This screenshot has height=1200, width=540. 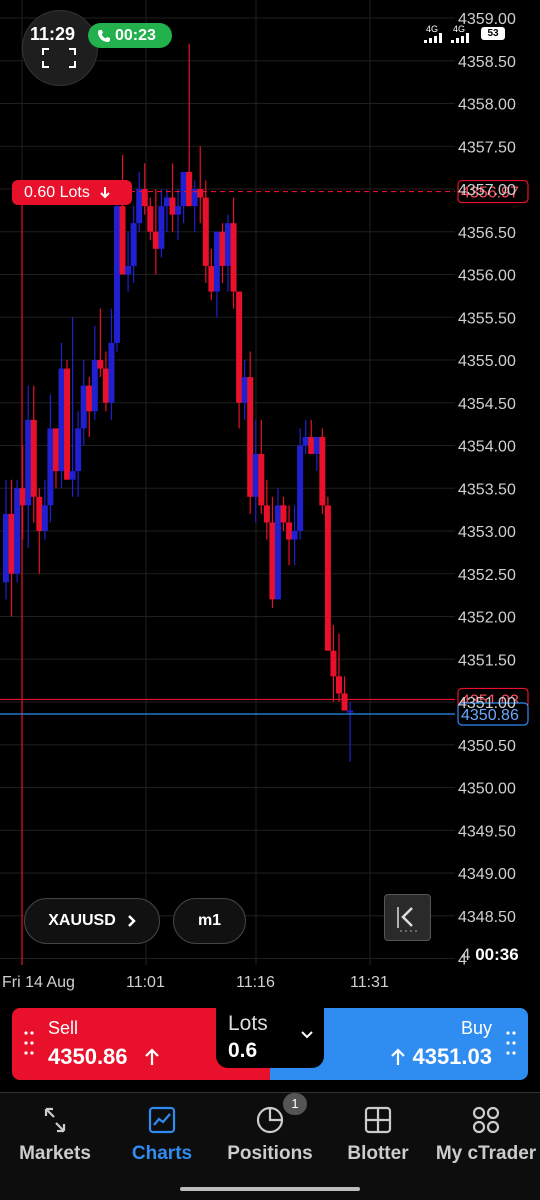 What do you see at coordinates (162, 1133) in the screenshot?
I see `nav-item-charts: Charts` at bounding box center [162, 1133].